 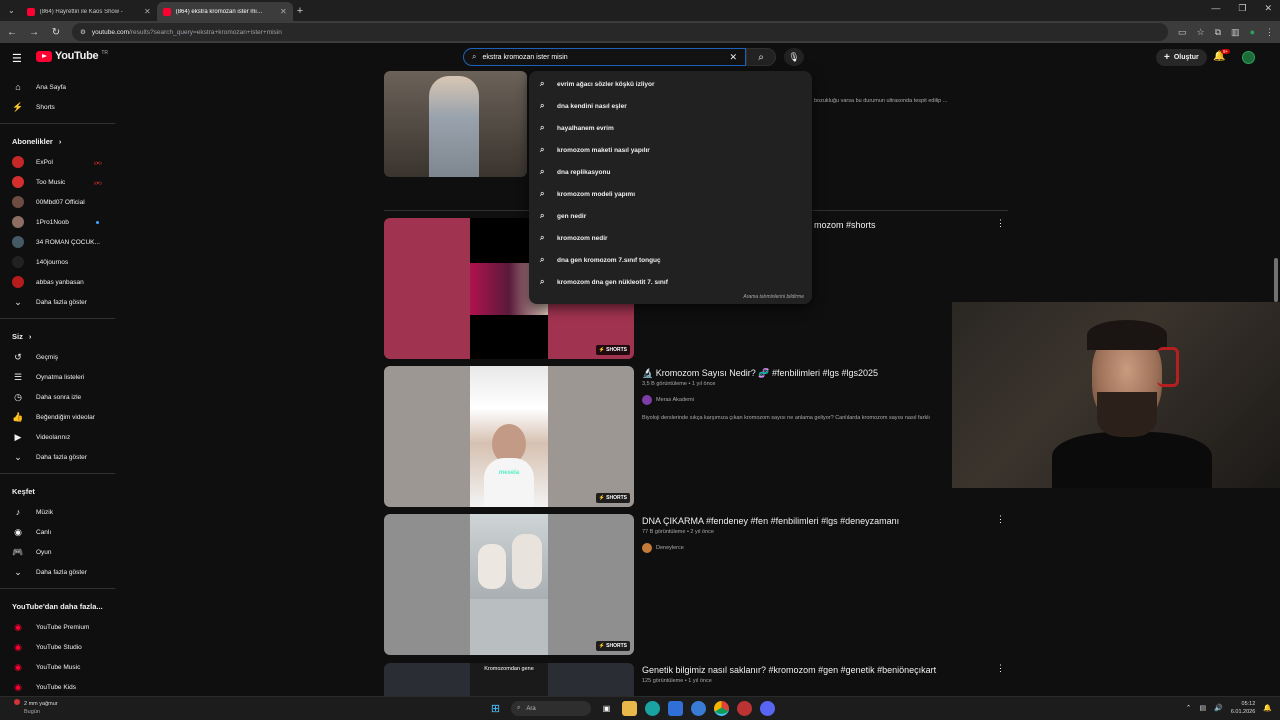 What do you see at coordinates (59, 647) in the screenshot?
I see `sidebar-item-youtube-studio: ◉ YouTube Studio` at bounding box center [59, 647].